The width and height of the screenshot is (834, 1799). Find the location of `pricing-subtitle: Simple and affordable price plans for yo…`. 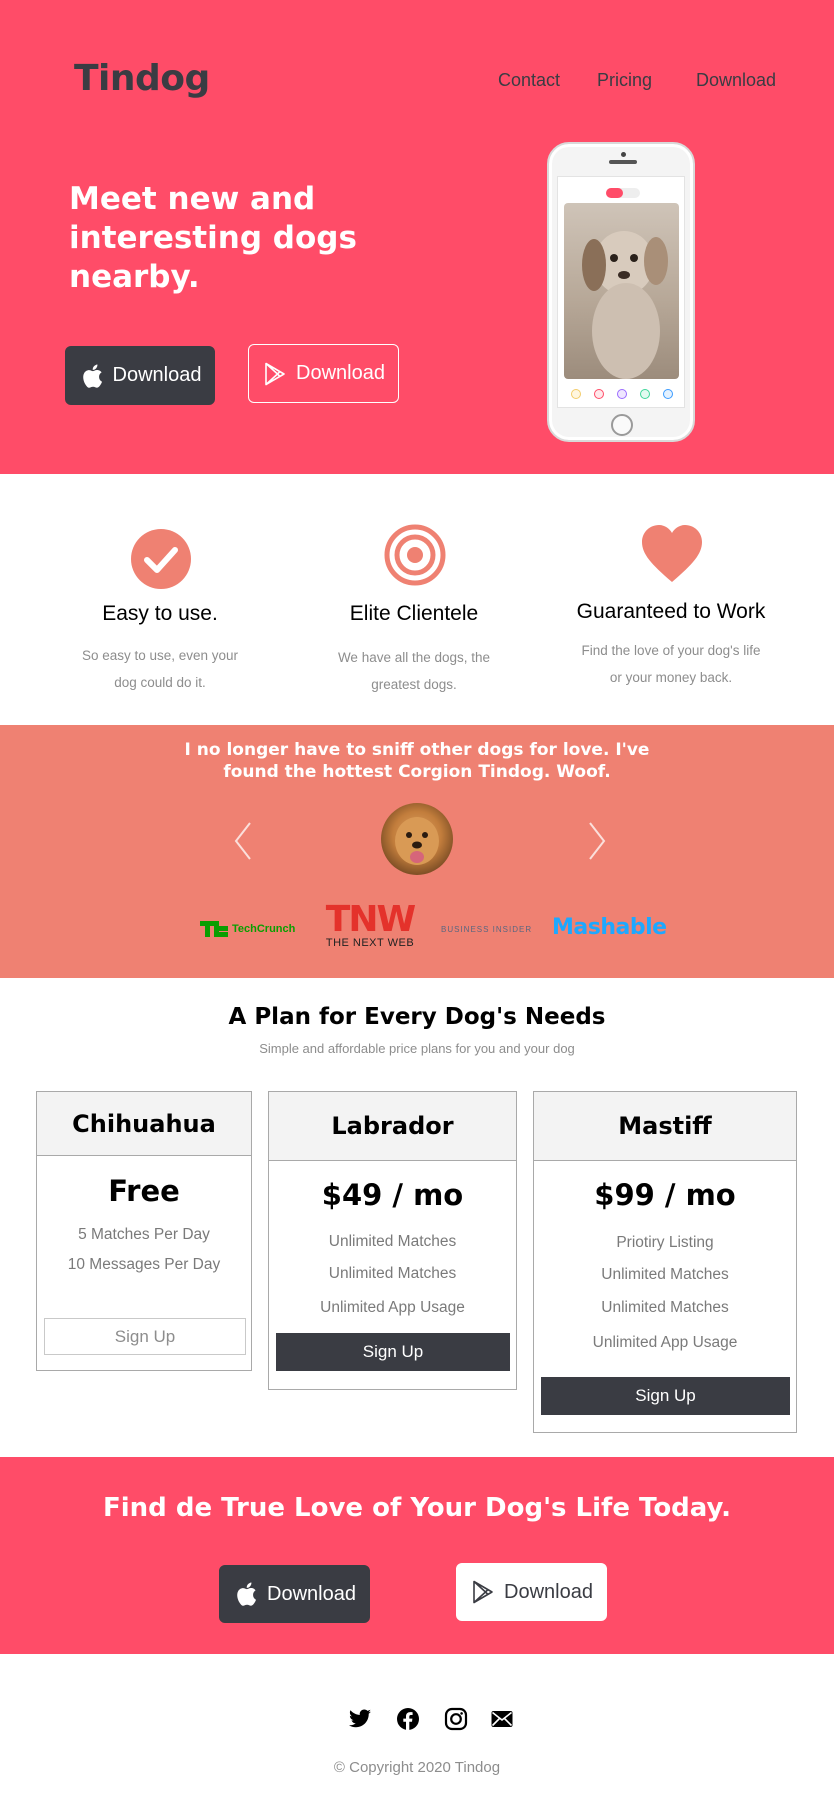

pricing-subtitle: Simple and affordable price plans for yo… is located at coordinates (417, 1048).